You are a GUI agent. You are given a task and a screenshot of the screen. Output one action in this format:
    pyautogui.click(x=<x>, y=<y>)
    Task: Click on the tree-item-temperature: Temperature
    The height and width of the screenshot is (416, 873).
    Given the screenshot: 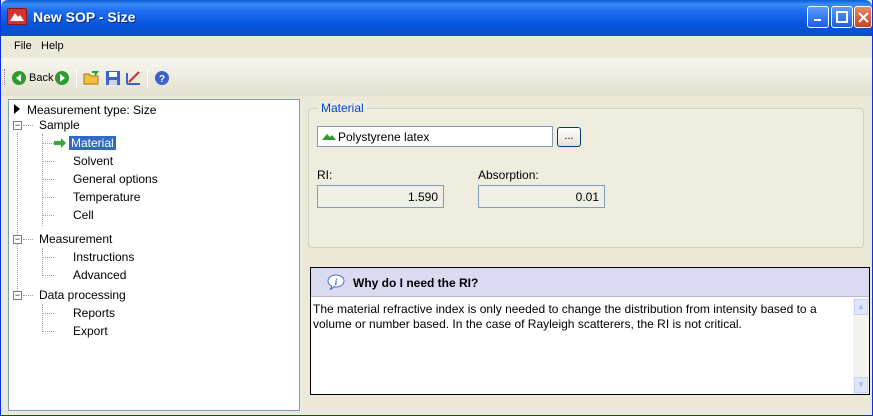 What is the action you would take?
    pyautogui.click(x=106, y=197)
    